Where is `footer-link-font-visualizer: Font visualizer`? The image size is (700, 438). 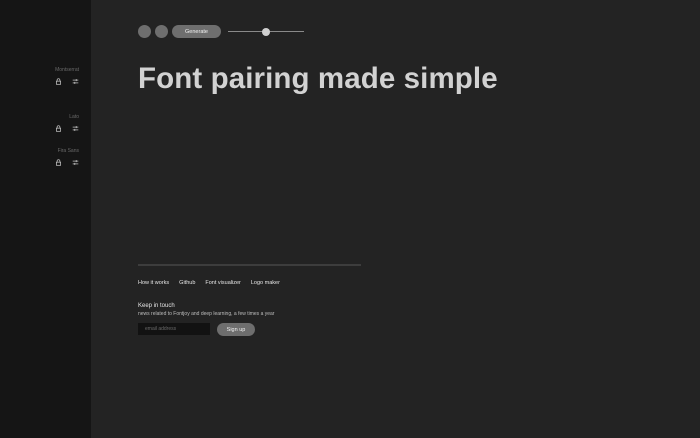
footer-link-font-visualizer: Font visualizer is located at coordinates (222, 283).